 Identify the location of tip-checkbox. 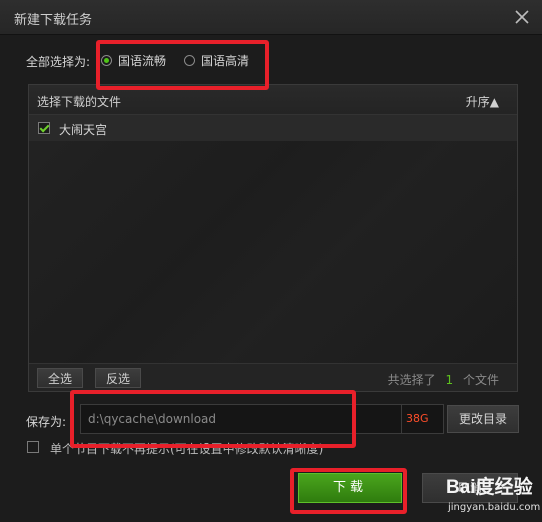
(33, 447).